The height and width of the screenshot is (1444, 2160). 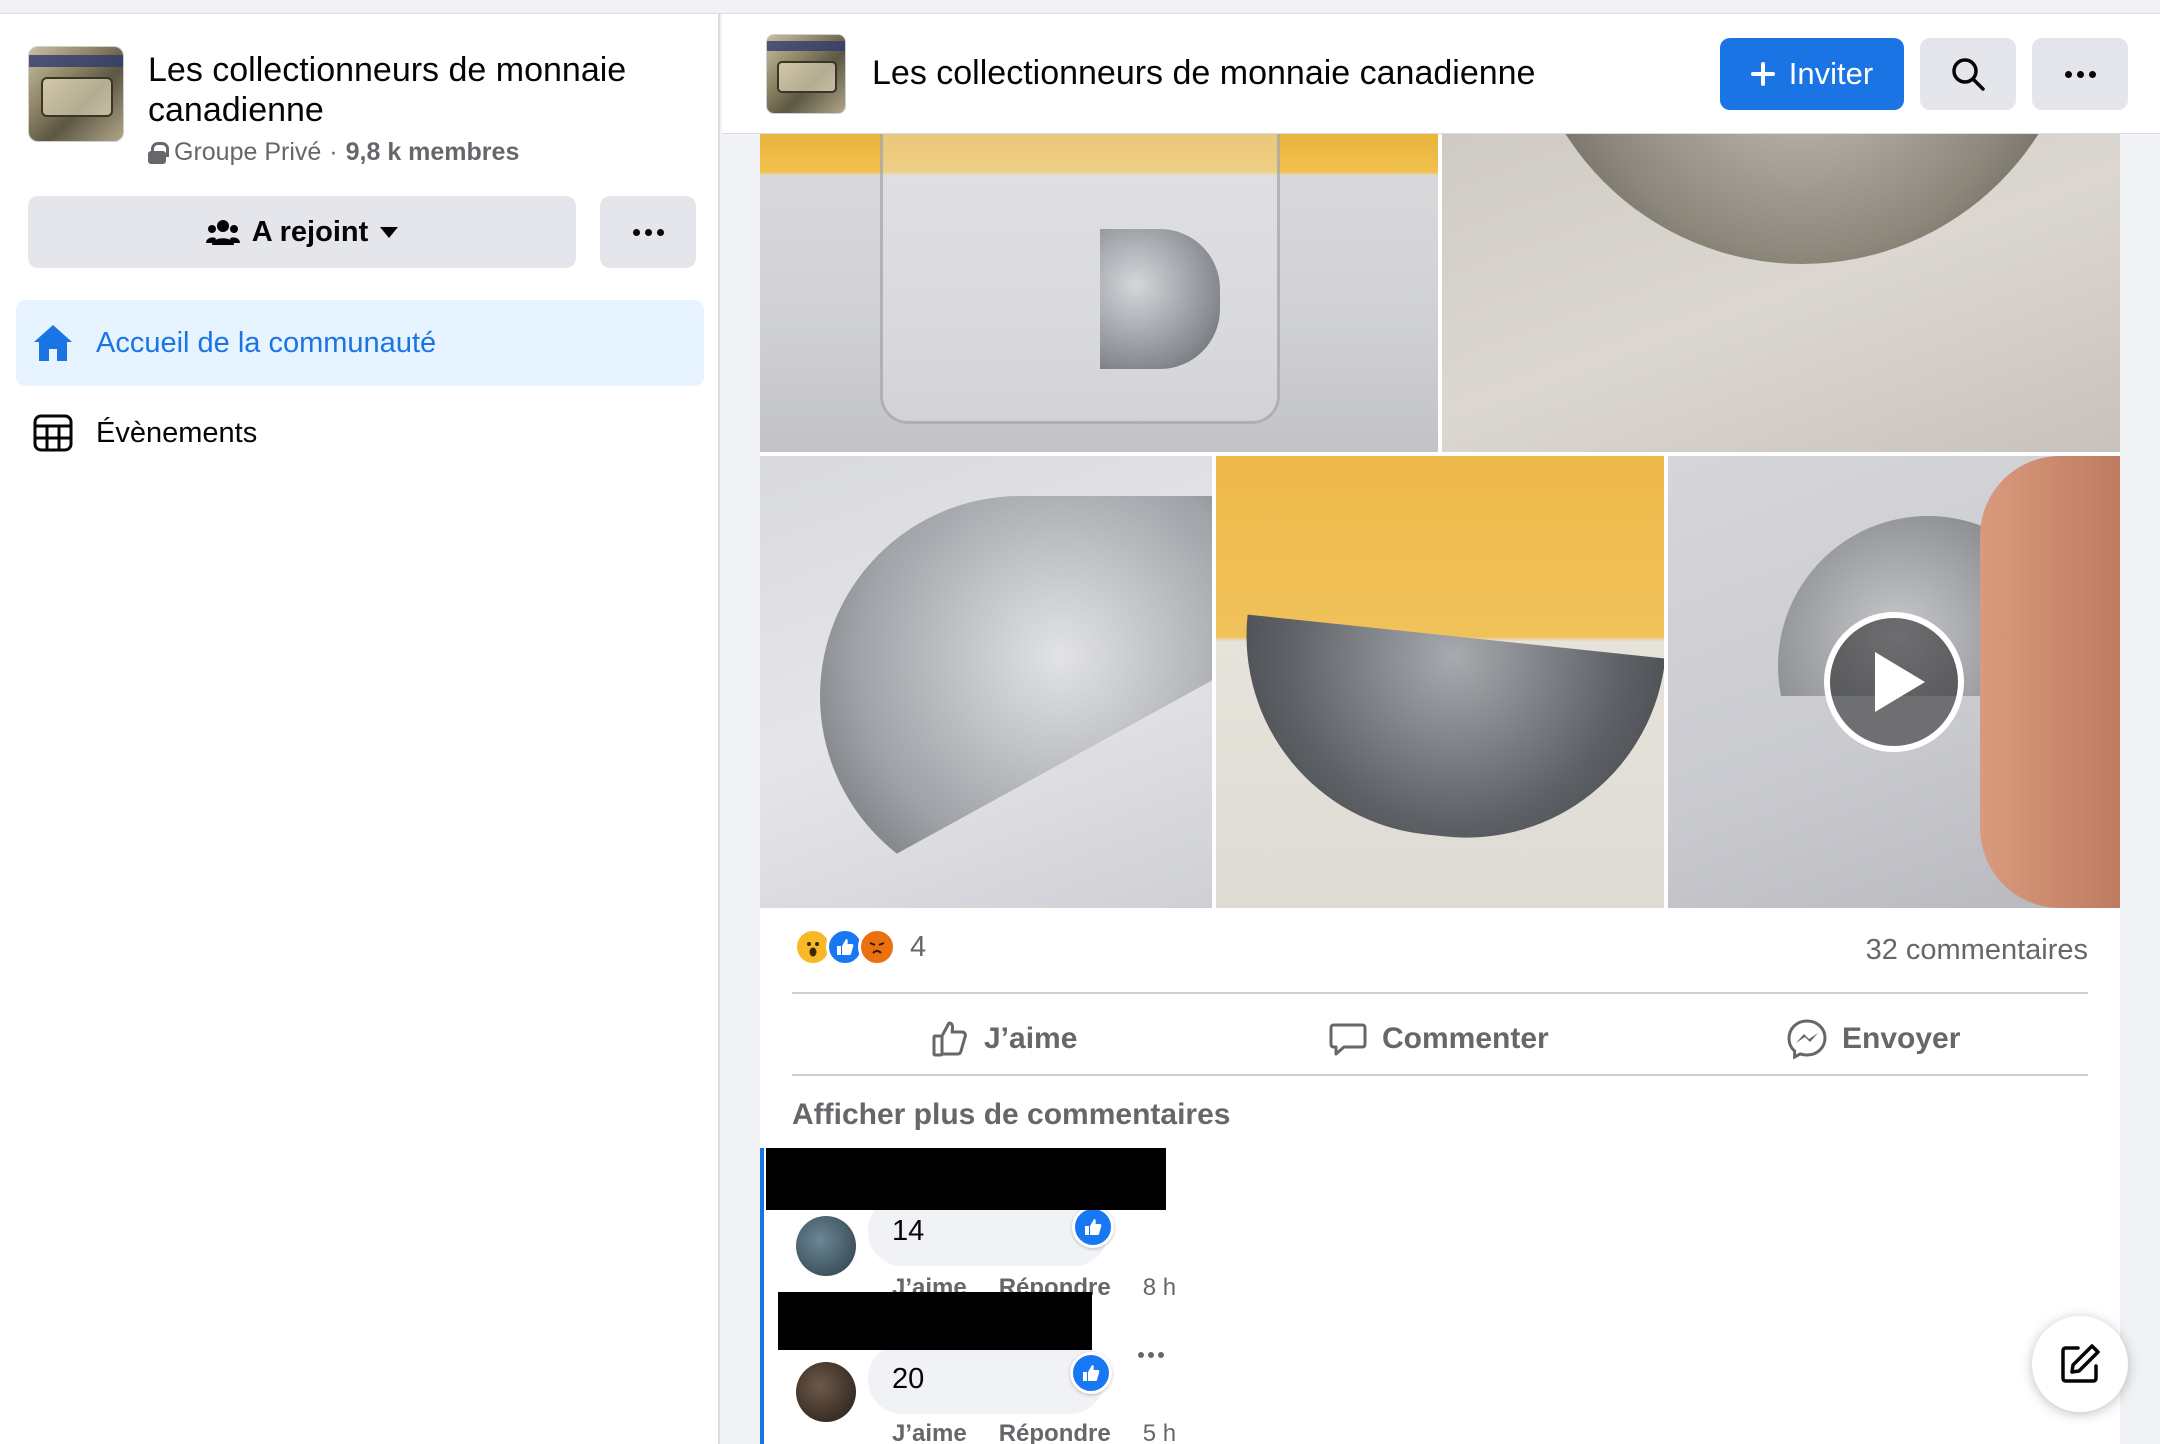 What do you see at coordinates (1055, 1432) in the screenshot?
I see `comment-reply-link: Répondre` at bounding box center [1055, 1432].